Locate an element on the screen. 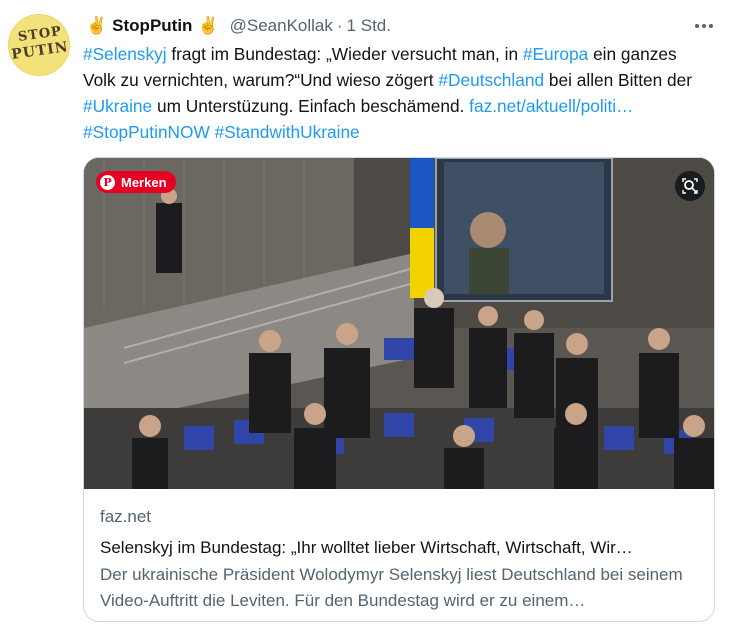 This screenshot has height=631, width=734. pinterest-save-button: P Merken is located at coordinates (136, 182).